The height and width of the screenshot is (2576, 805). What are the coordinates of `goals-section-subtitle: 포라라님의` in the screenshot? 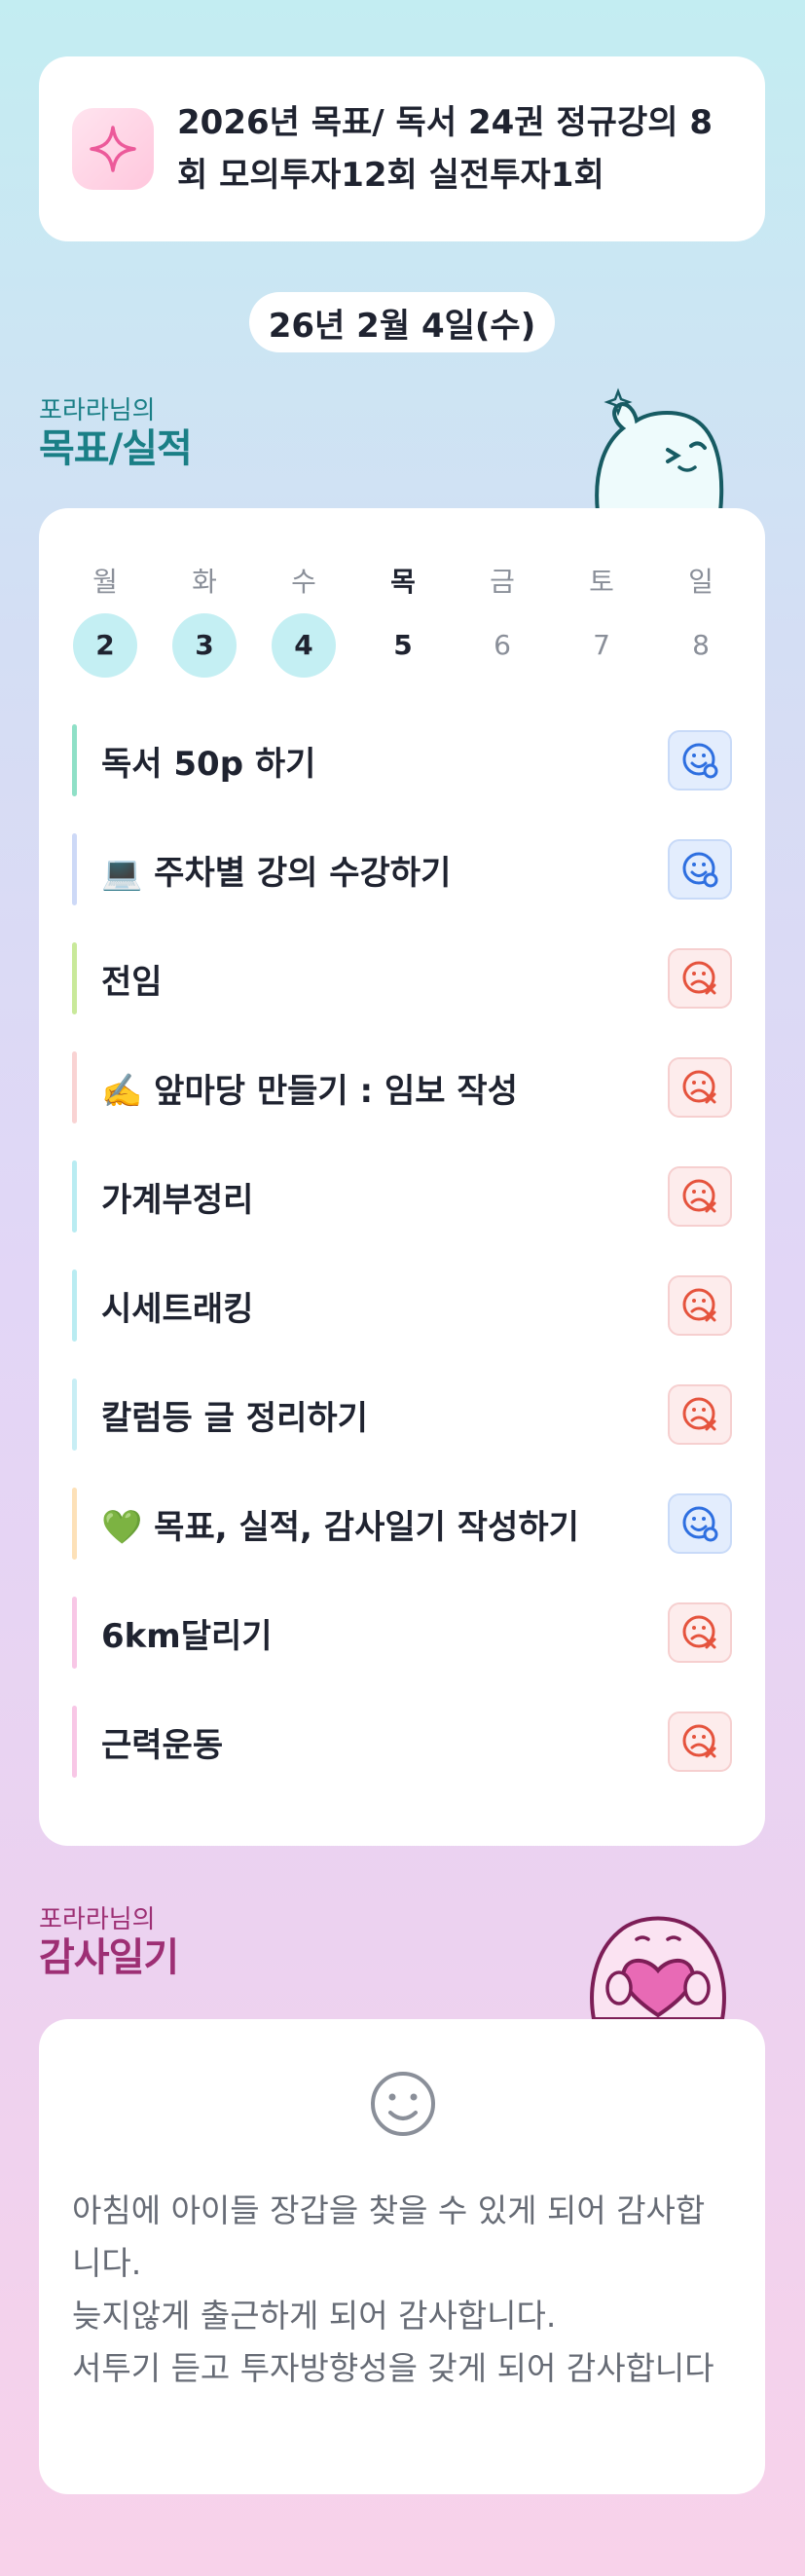 It's located at (98, 410).